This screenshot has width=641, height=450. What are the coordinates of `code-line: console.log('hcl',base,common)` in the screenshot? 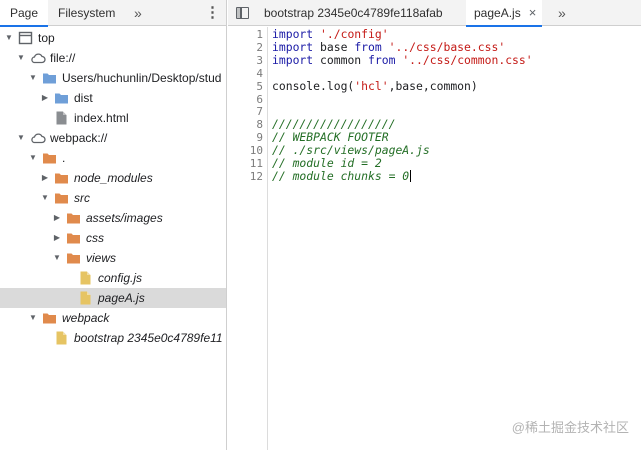 It's located at (375, 85).